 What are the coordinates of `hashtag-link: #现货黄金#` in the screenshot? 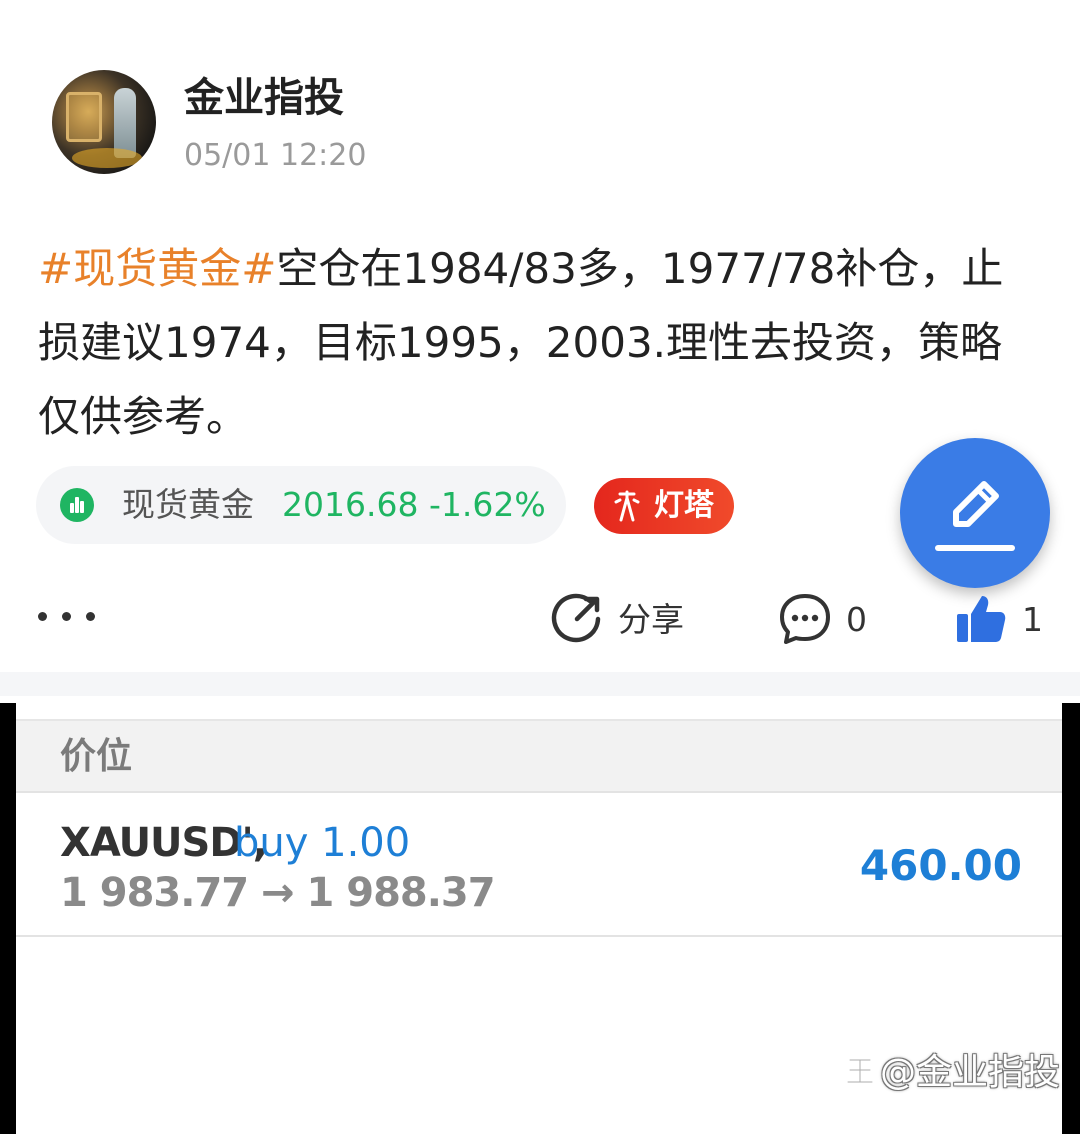 It's located at (157, 268).